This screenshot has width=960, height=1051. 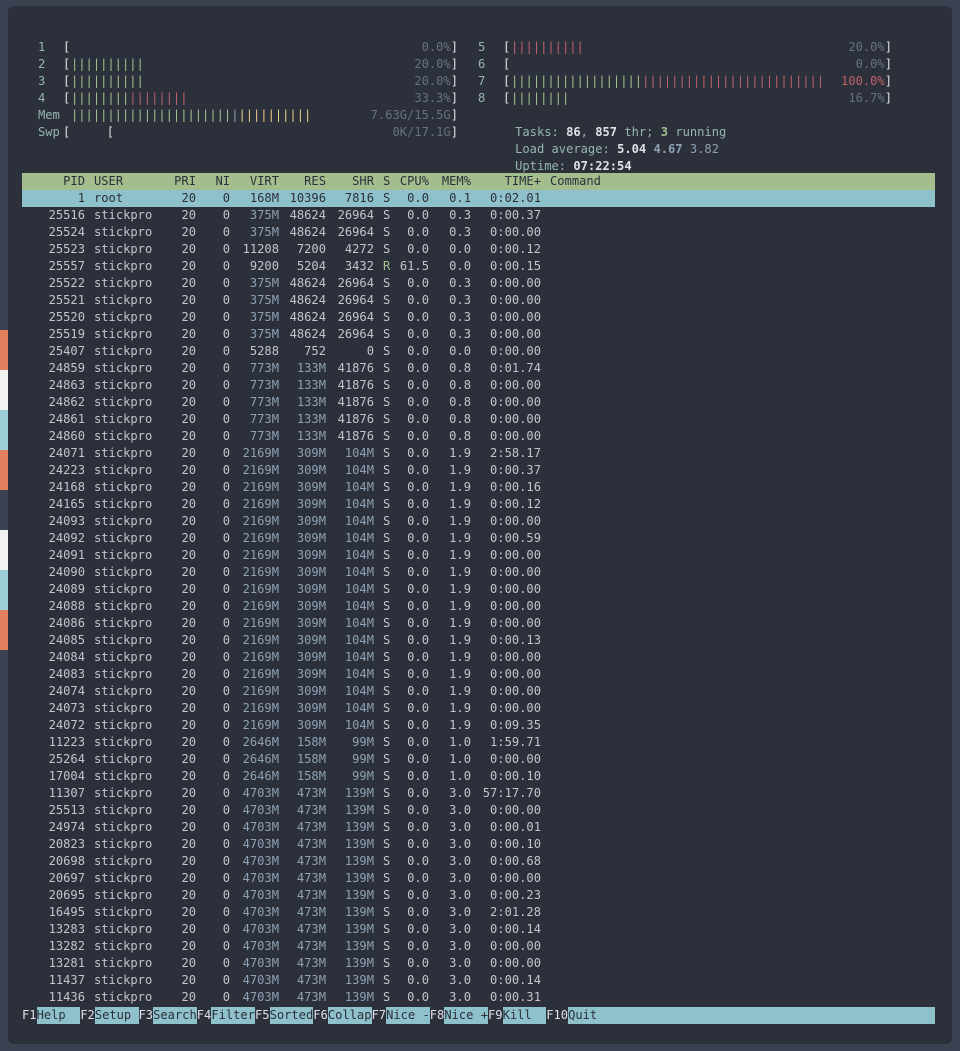 What do you see at coordinates (387, 283) in the screenshot?
I see `cell-s: S` at bounding box center [387, 283].